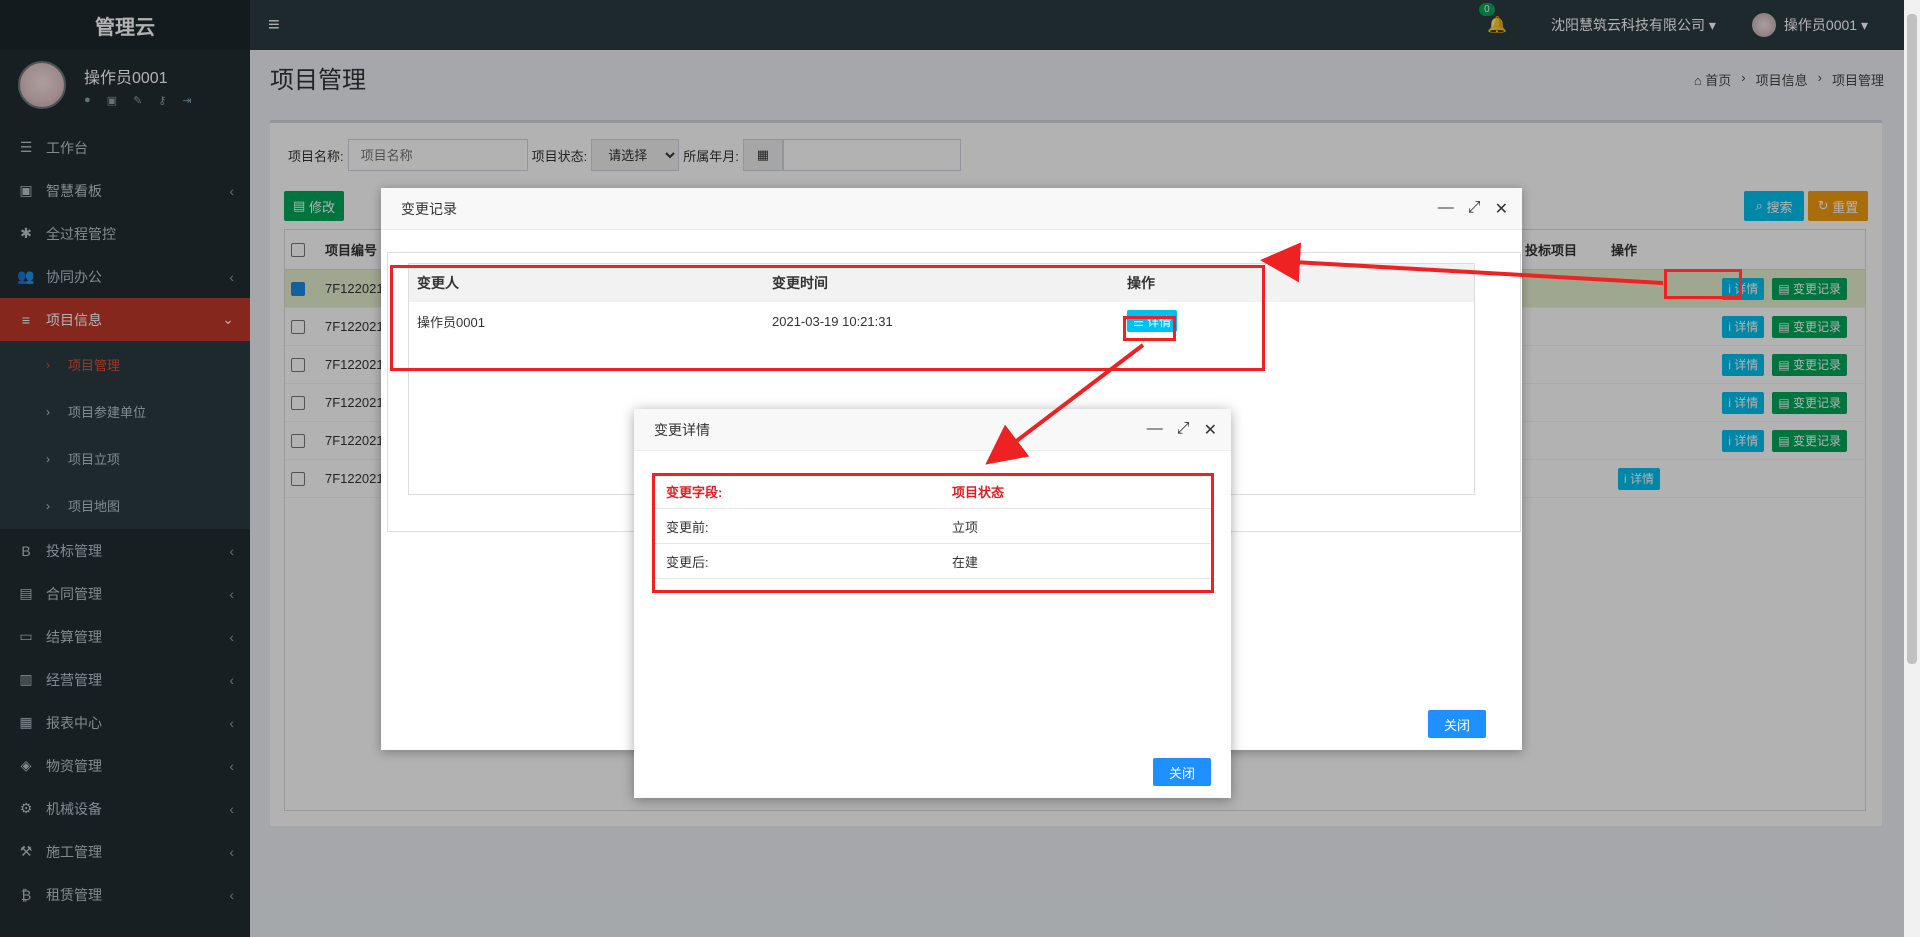 The width and height of the screenshot is (1920, 937). What do you see at coordinates (1457, 724) in the screenshot?
I see `modal1-close-button: 关闭` at bounding box center [1457, 724].